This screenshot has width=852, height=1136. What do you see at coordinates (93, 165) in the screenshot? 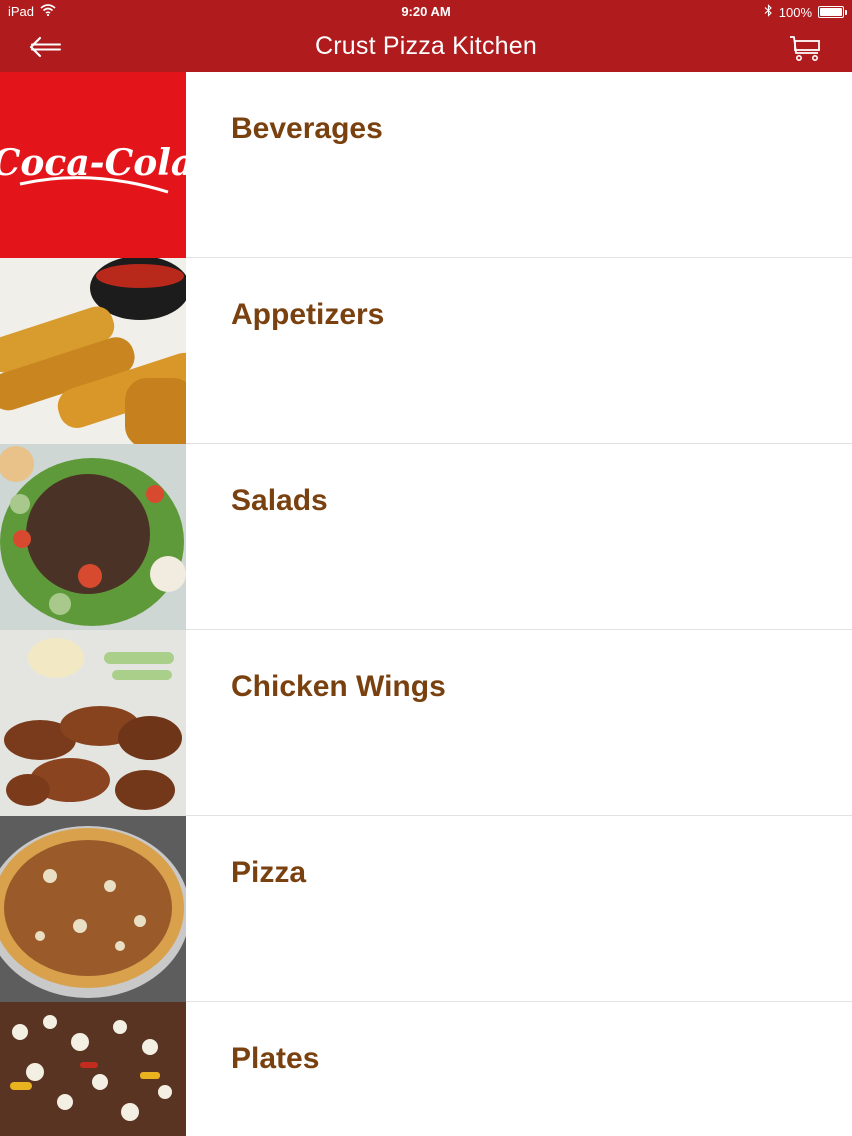
I see `coca-cola-logo-image: Coca-Cola` at bounding box center [93, 165].